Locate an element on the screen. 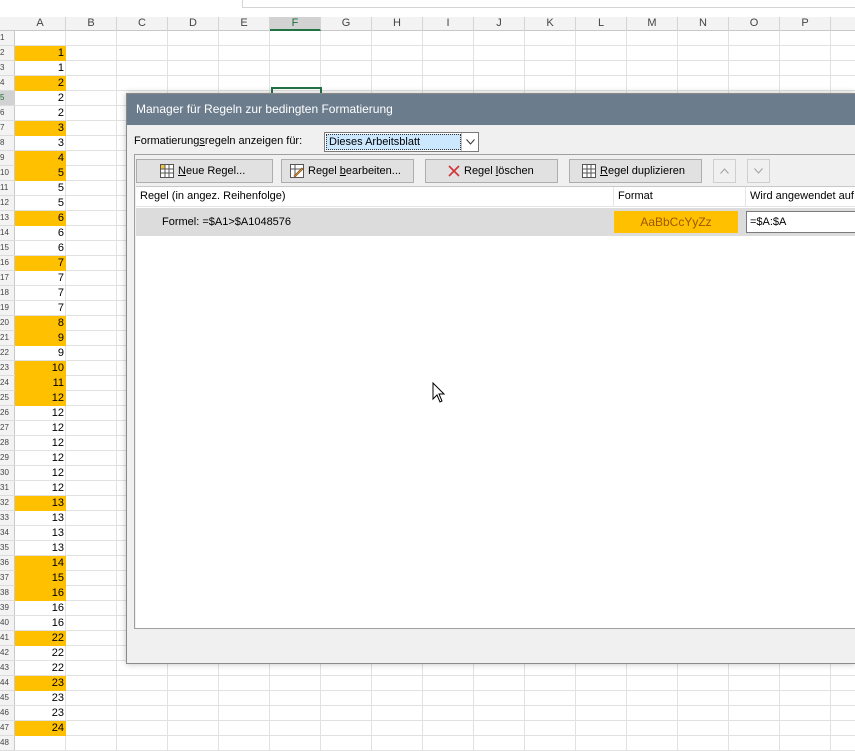 The height and width of the screenshot is (751, 855). row-header: 36 is located at coordinates (7, 563).